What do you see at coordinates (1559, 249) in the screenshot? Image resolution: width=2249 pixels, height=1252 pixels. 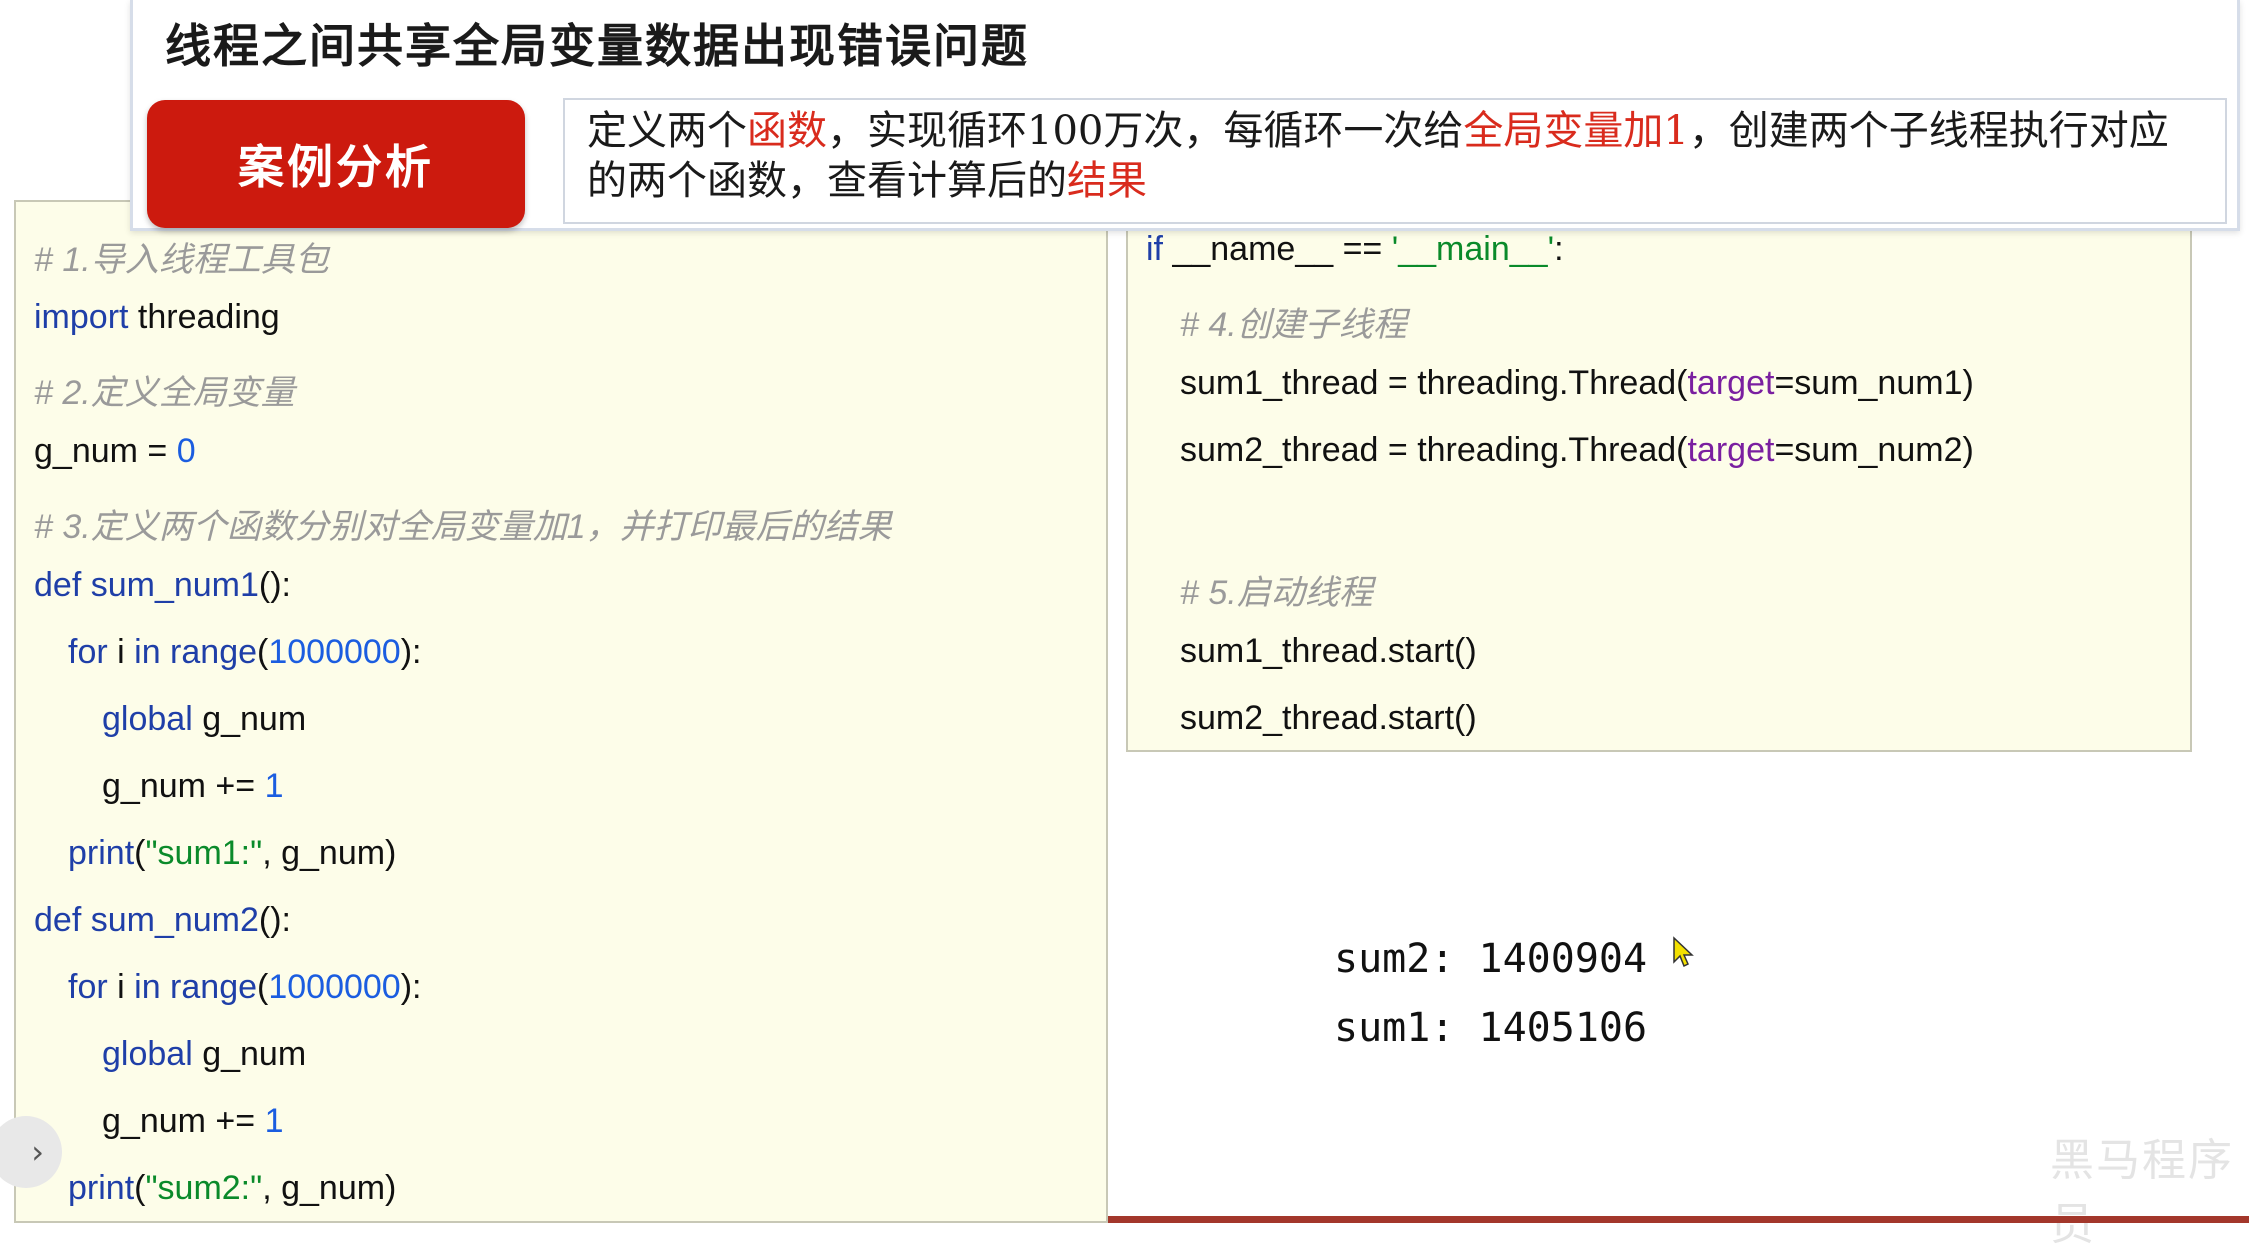 I see `if-colon: :` at bounding box center [1559, 249].